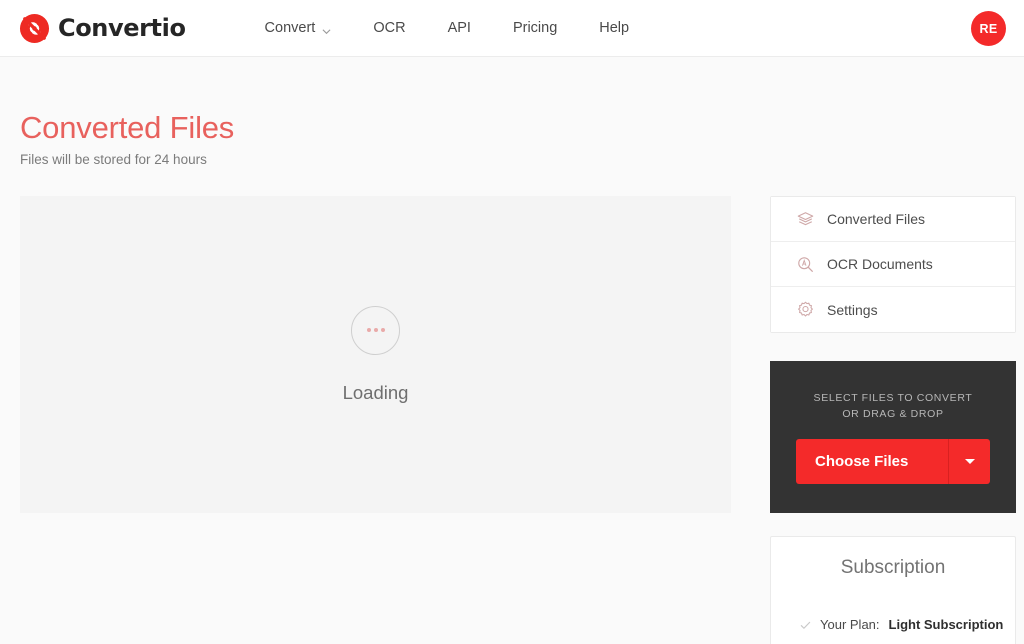 The width and height of the screenshot is (1024, 644). I want to click on choose-files-button: Choose Files, so click(872, 461).